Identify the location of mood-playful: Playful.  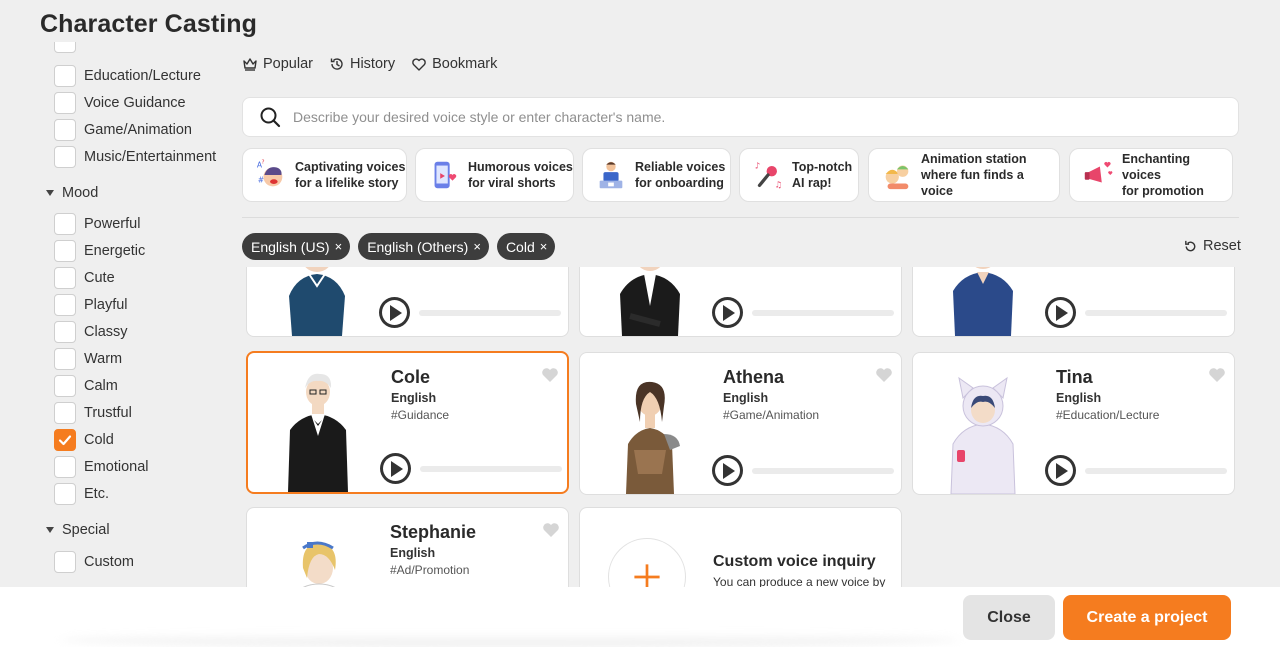
(91, 305).